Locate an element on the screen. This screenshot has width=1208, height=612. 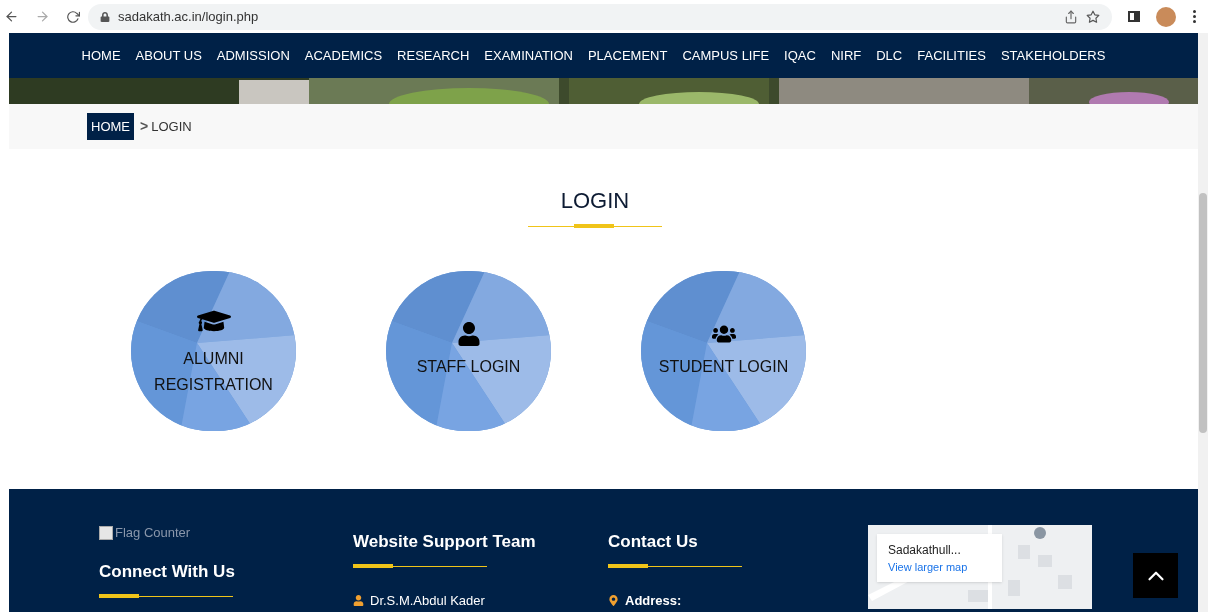
nav-link: RESEARCH is located at coordinates (433, 55).